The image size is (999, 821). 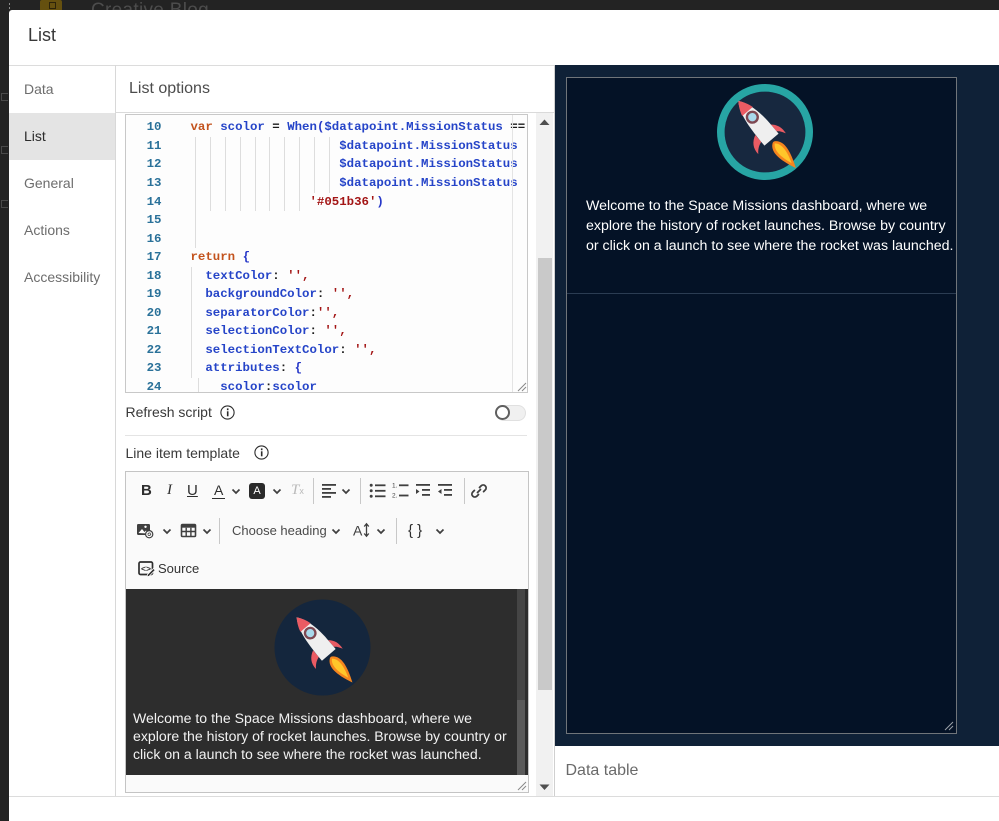 What do you see at coordinates (358, 531) in the screenshot?
I see `svg-text: A` at bounding box center [358, 531].